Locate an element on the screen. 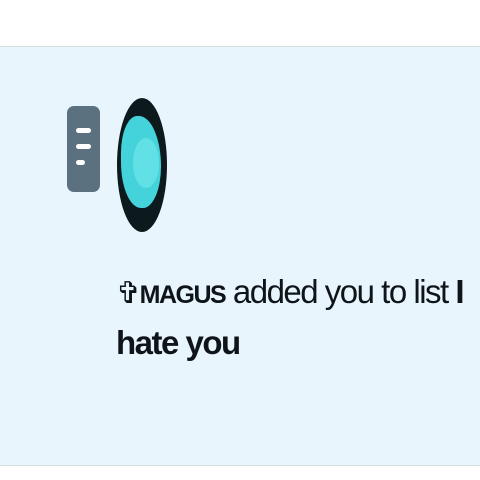 The image size is (480, 480). list-icon is located at coordinates (83, 149).